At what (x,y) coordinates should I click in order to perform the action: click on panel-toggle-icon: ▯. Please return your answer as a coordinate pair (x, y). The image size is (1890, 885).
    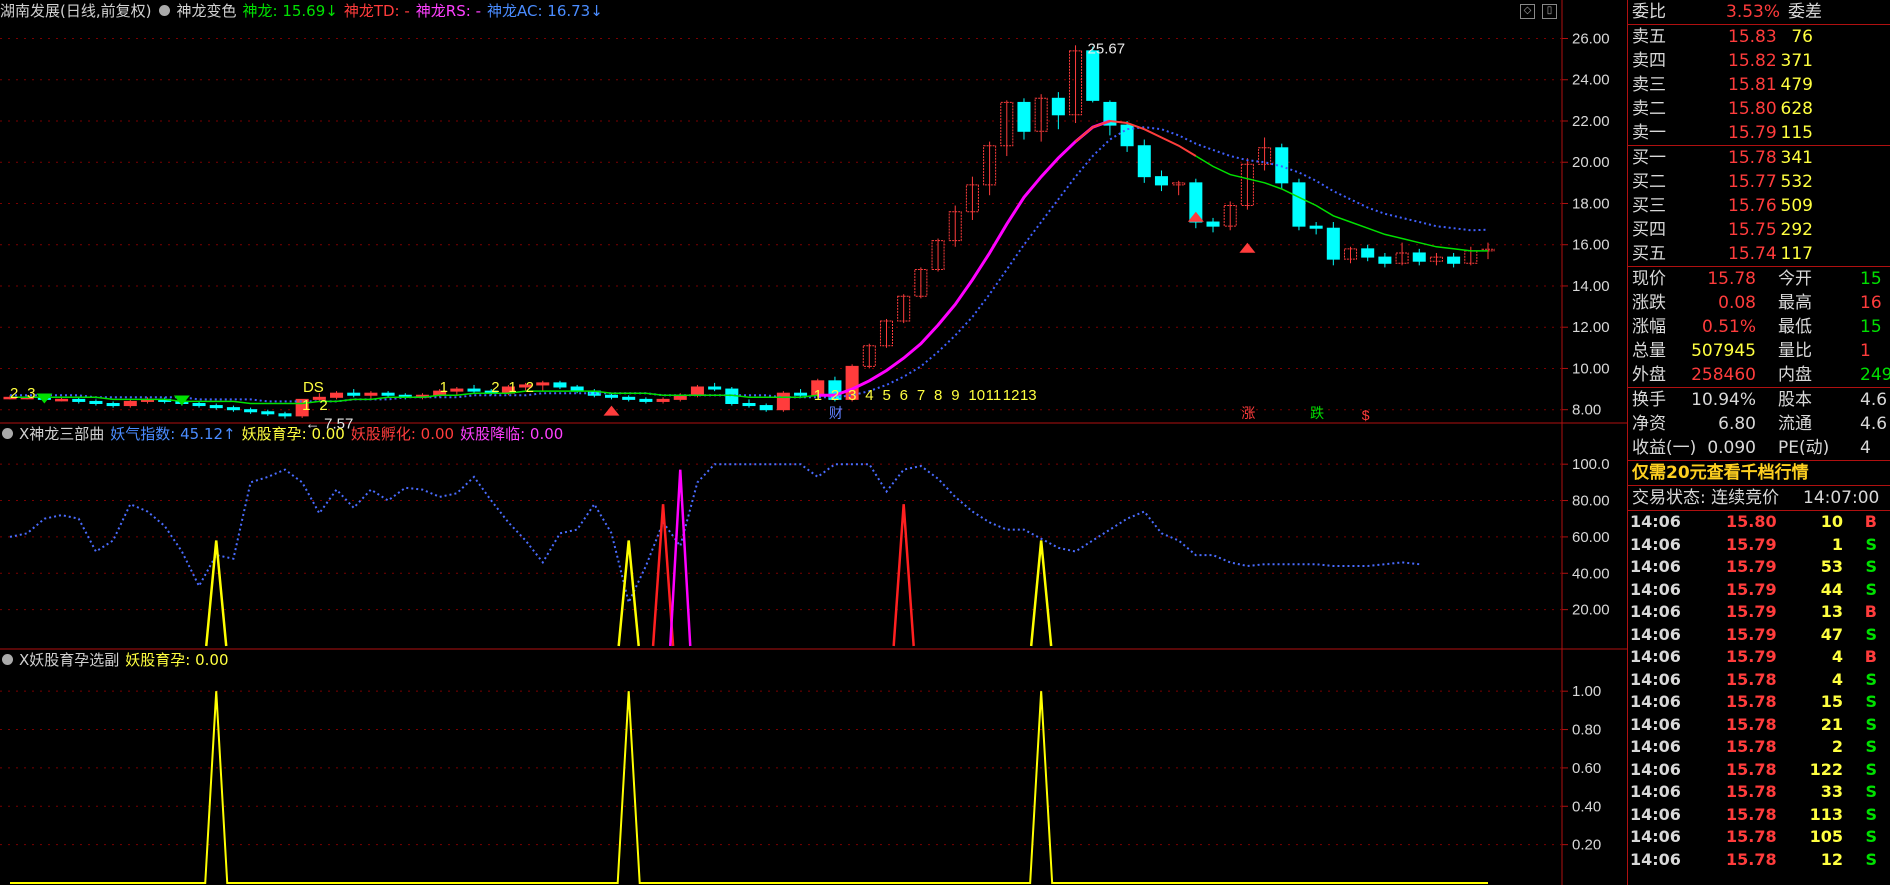
    Looking at the image, I should click on (1549, 11).